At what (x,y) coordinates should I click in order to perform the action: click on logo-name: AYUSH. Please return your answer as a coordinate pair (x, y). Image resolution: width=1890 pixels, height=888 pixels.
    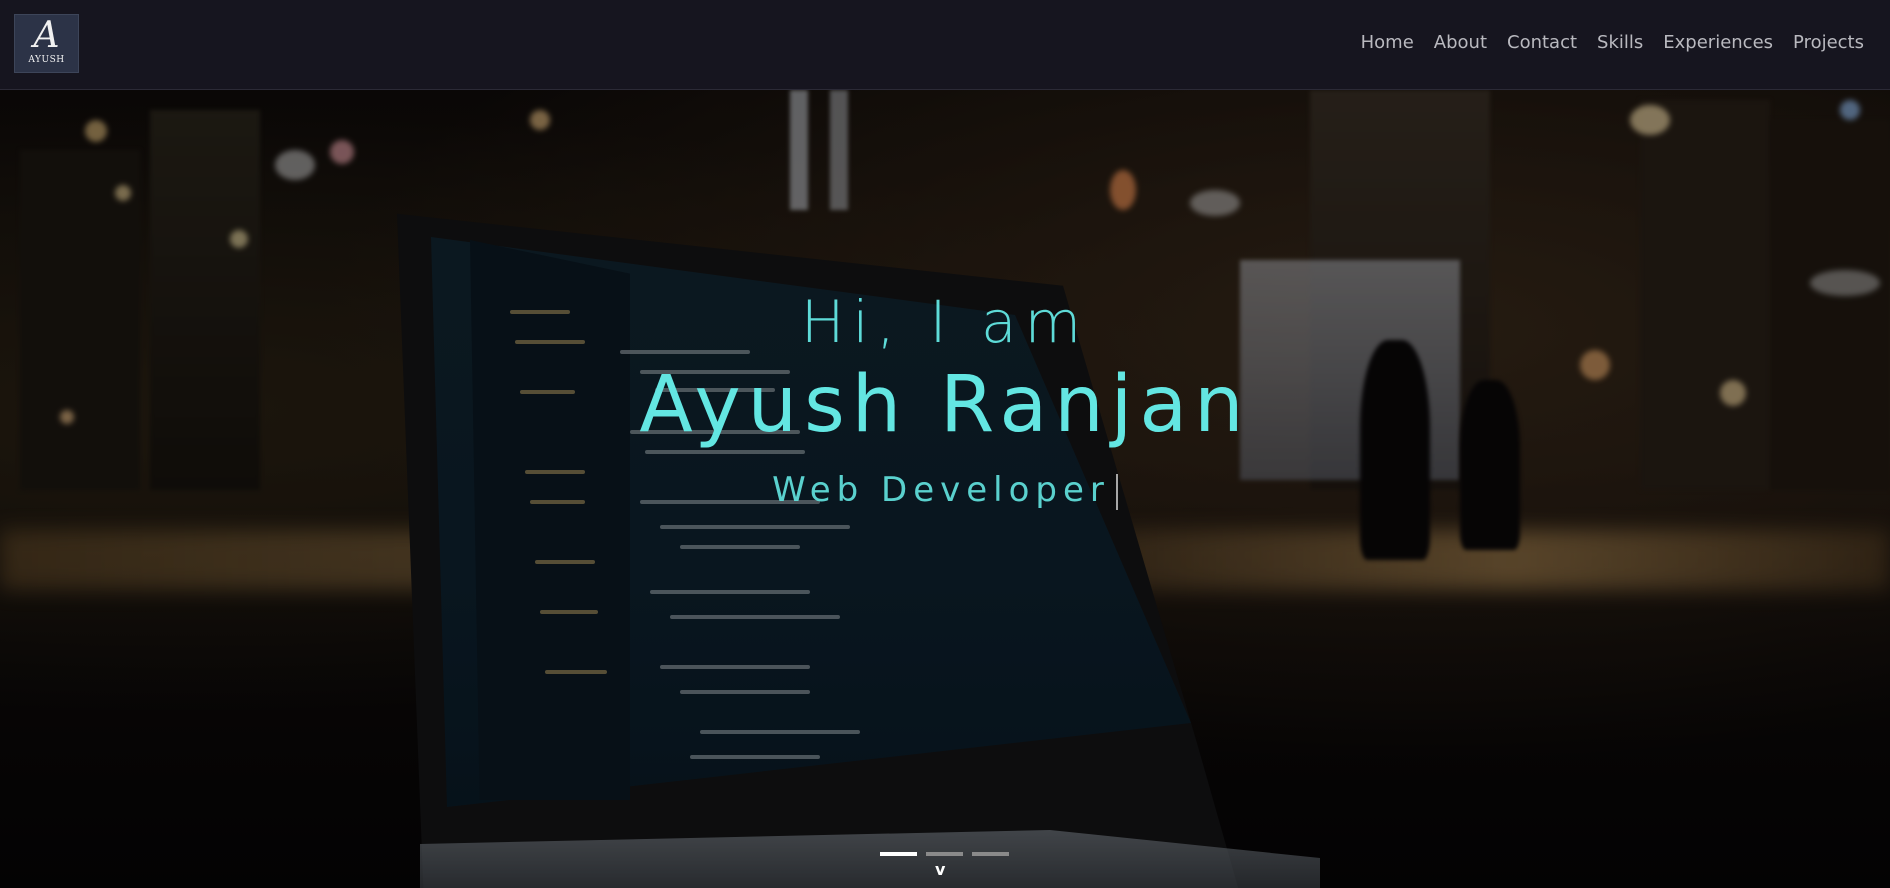
    Looking at the image, I should click on (46, 60).